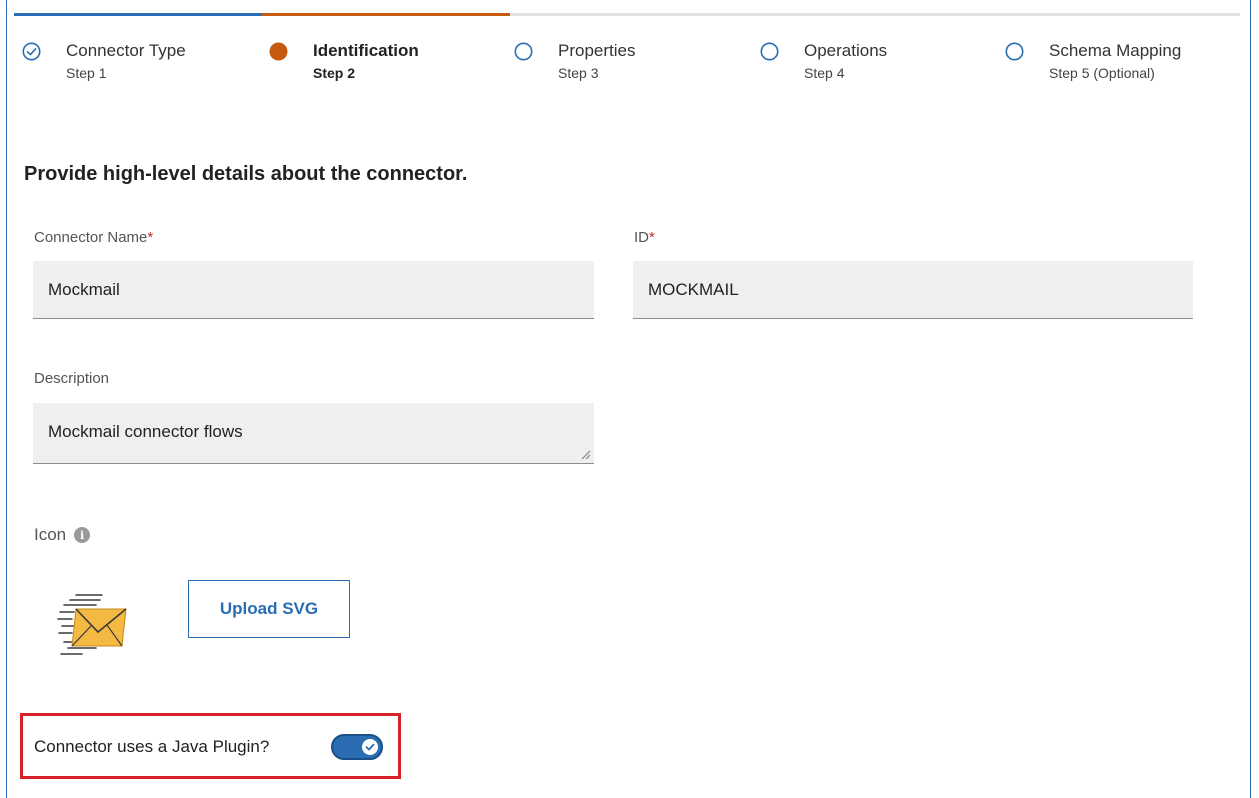  Describe the element at coordinates (366, 50) in the screenshot. I see `step-title: Identification` at that location.